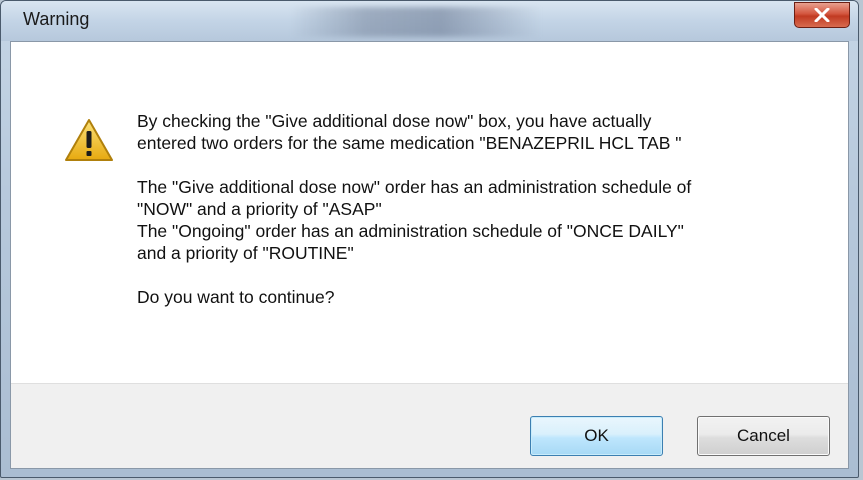 The width and height of the screenshot is (863, 480). Describe the element at coordinates (89, 140) in the screenshot. I see `warning-icon` at that location.